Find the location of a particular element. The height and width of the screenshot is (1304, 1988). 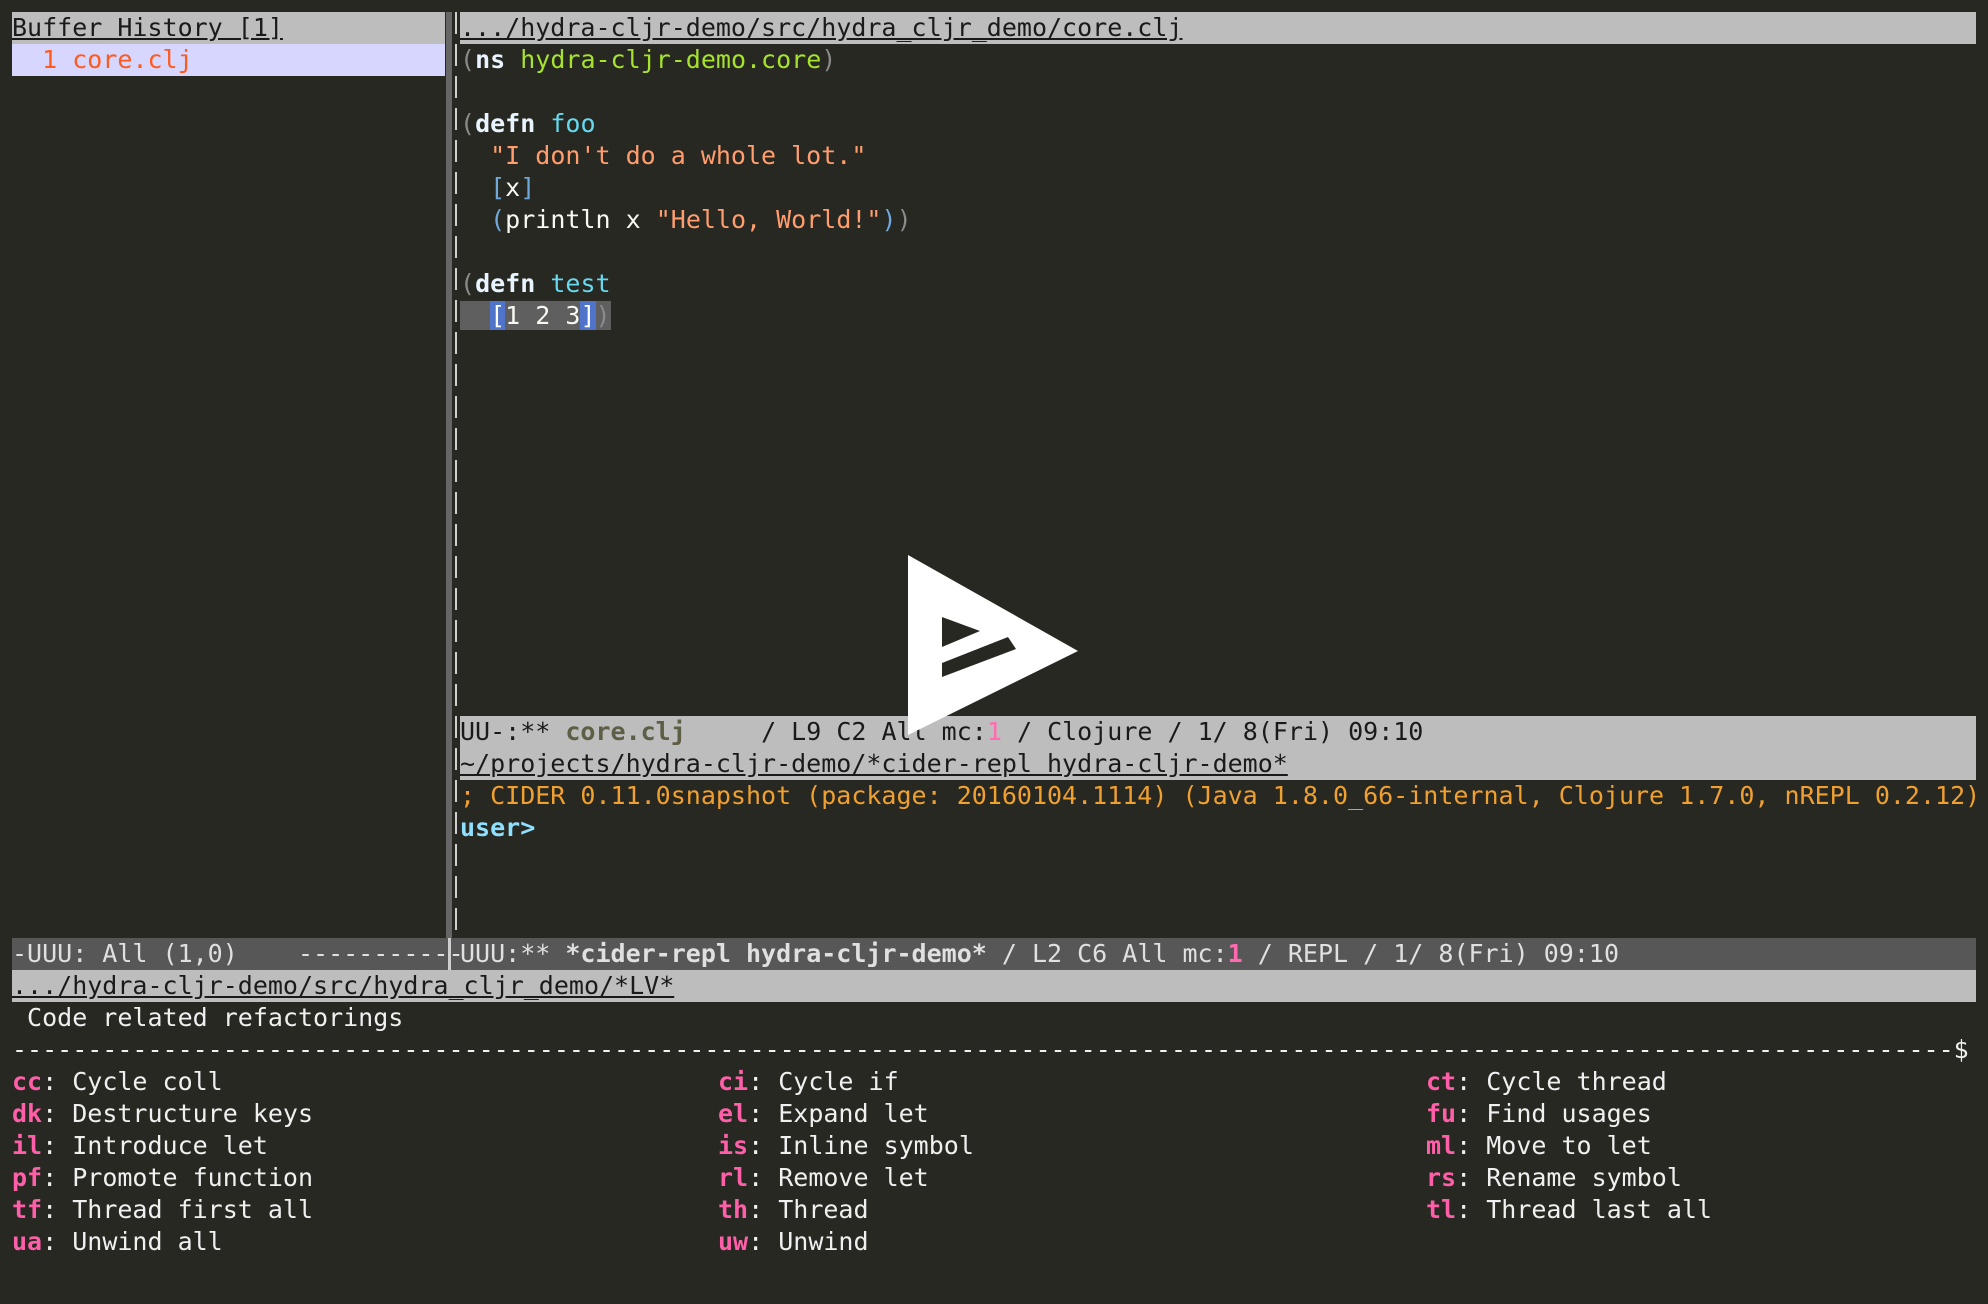

hydra-label: Introduce let is located at coordinates (170, 1145).